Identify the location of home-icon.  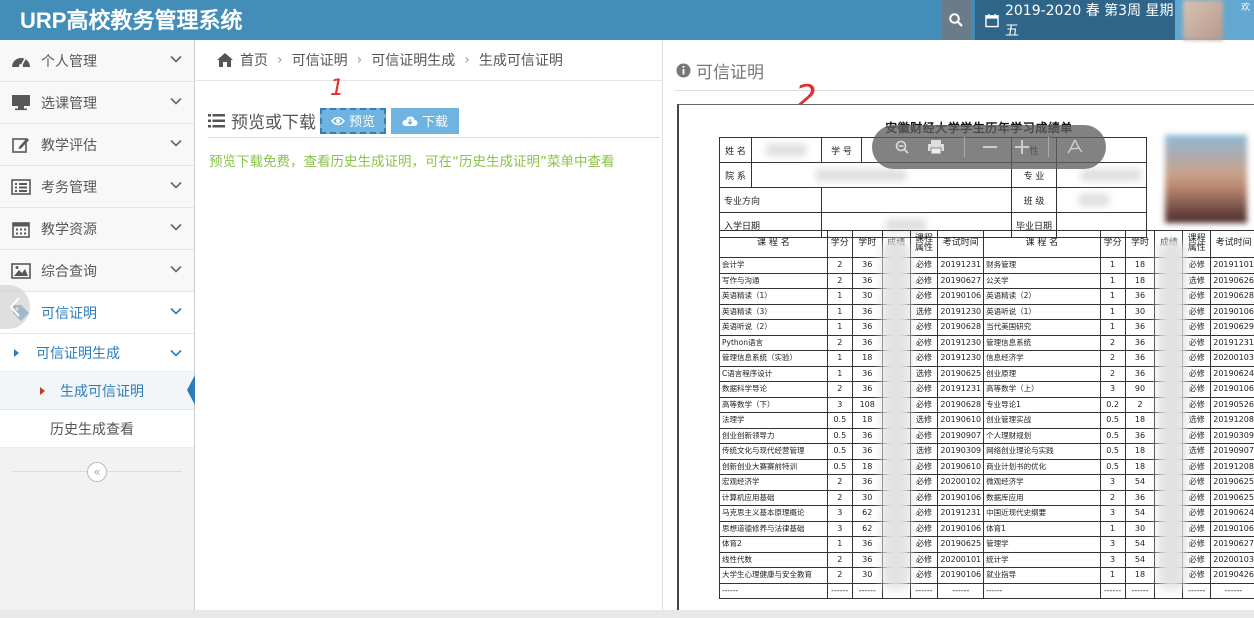
(225, 60).